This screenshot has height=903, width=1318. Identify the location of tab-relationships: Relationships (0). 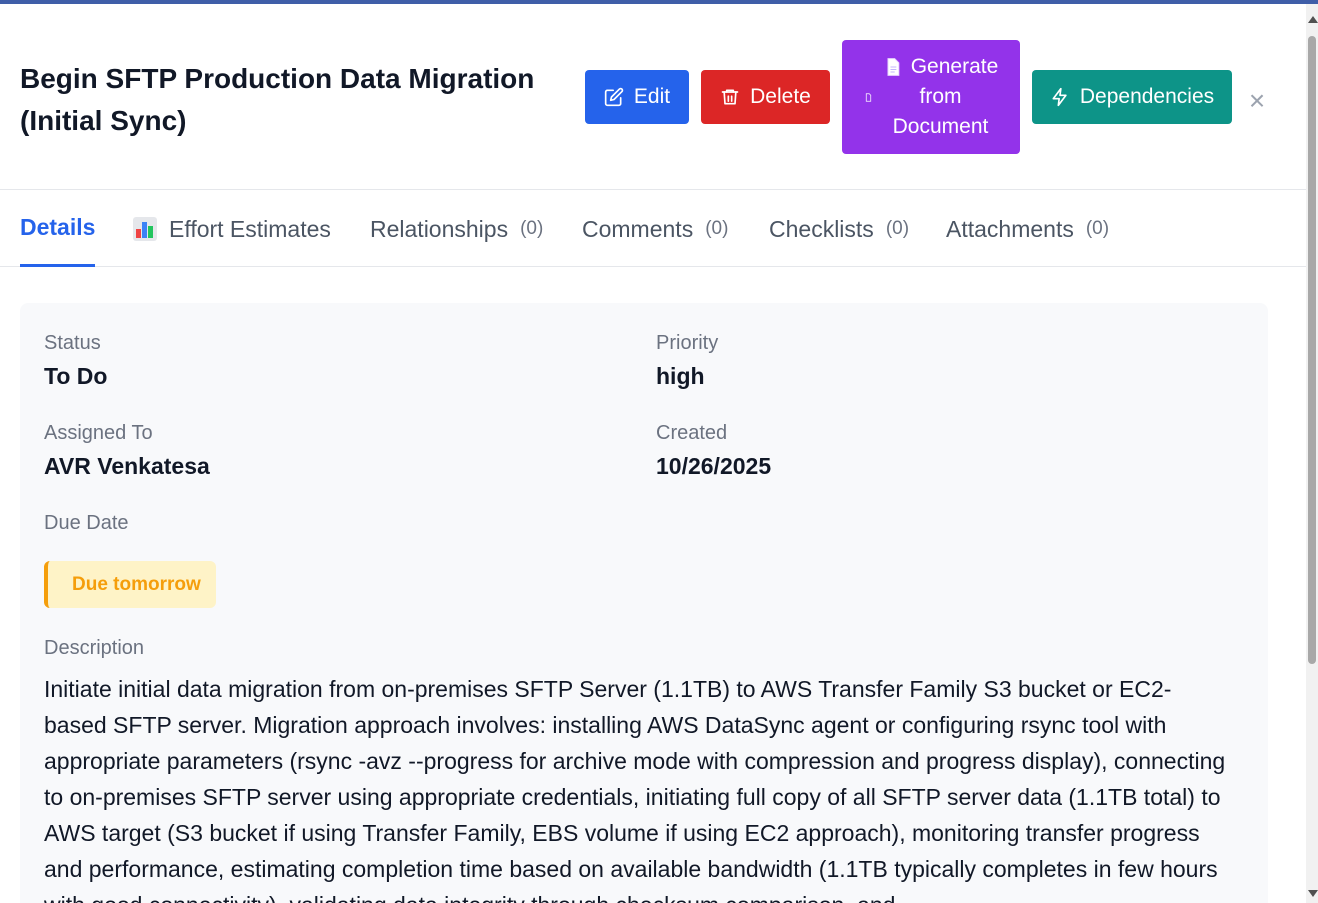
(456, 229).